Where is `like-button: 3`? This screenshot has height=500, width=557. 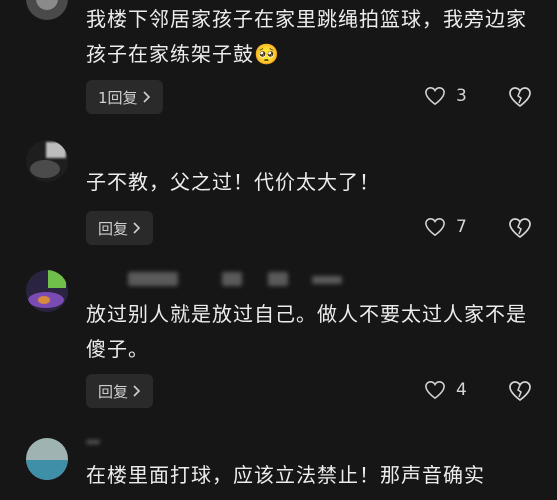
like-button: 3 is located at coordinates (445, 96).